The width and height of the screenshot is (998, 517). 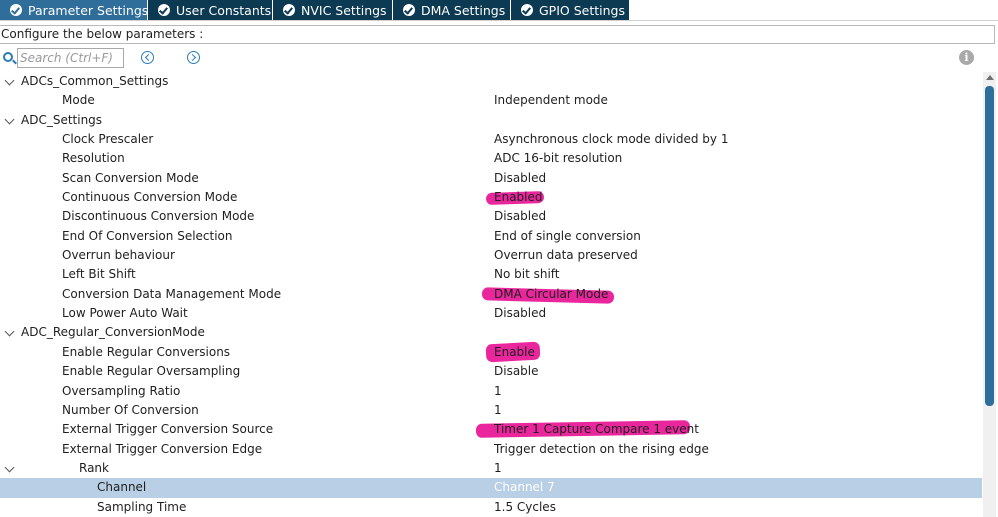 I want to click on parameter-row-sampling-time: Sampling Time 1.5 Cycles, so click(x=491, y=507).